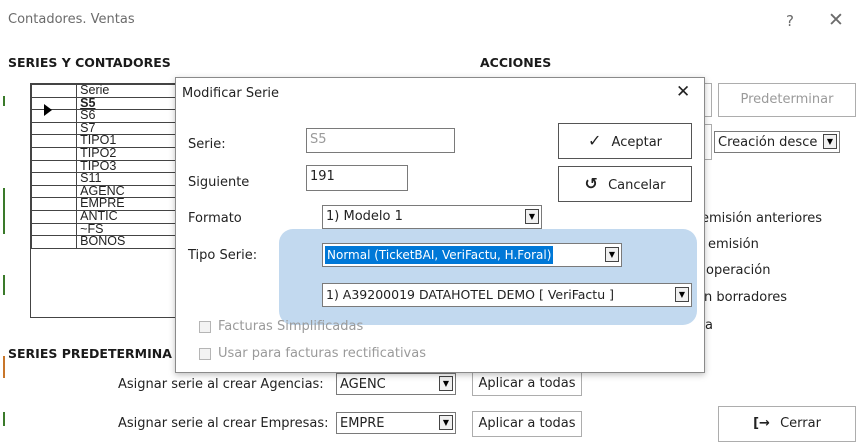  I want to click on action-other: a, so click(709, 325).